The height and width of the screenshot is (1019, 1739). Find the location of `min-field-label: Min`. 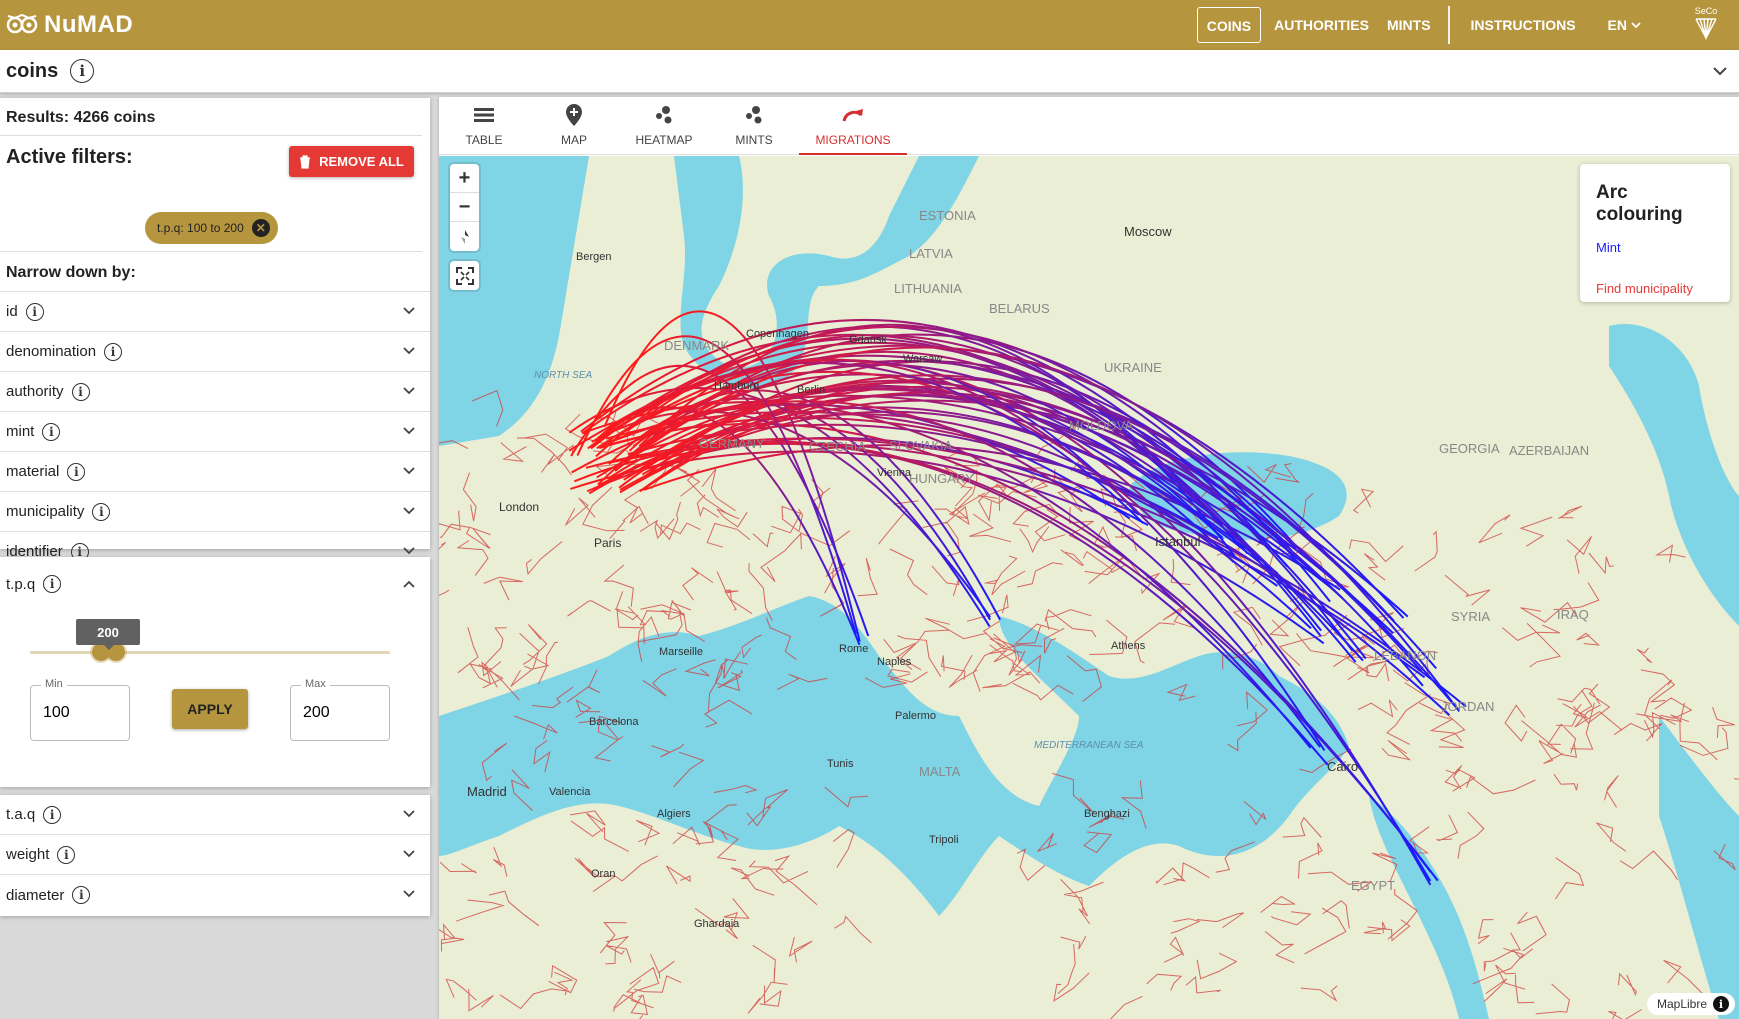

min-field-label: Min is located at coordinates (54, 684).